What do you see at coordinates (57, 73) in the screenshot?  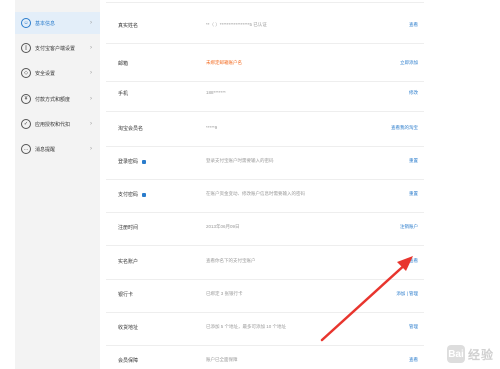 I see `sidebar-item-security: ◇ 安全设置 ›` at bounding box center [57, 73].